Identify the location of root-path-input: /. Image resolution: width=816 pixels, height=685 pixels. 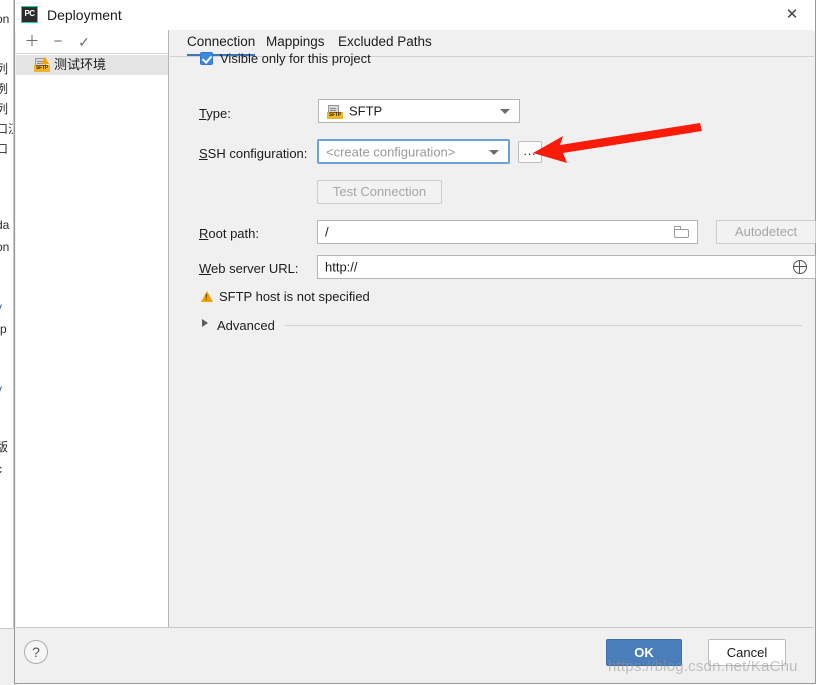
(507, 232).